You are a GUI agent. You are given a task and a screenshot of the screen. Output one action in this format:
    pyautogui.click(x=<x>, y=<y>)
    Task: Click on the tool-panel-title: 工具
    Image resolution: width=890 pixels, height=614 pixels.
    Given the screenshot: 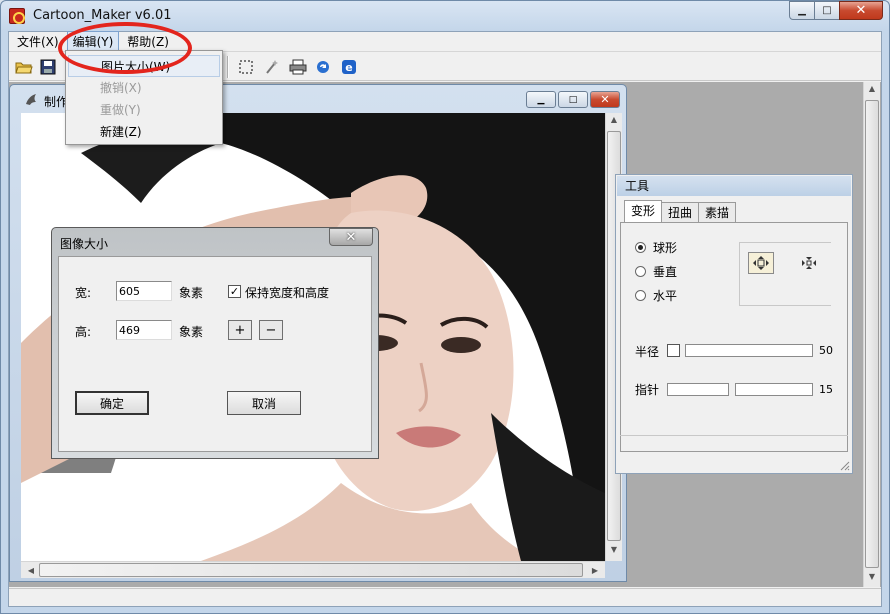 What is the action you would take?
    pyautogui.click(x=734, y=186)
    